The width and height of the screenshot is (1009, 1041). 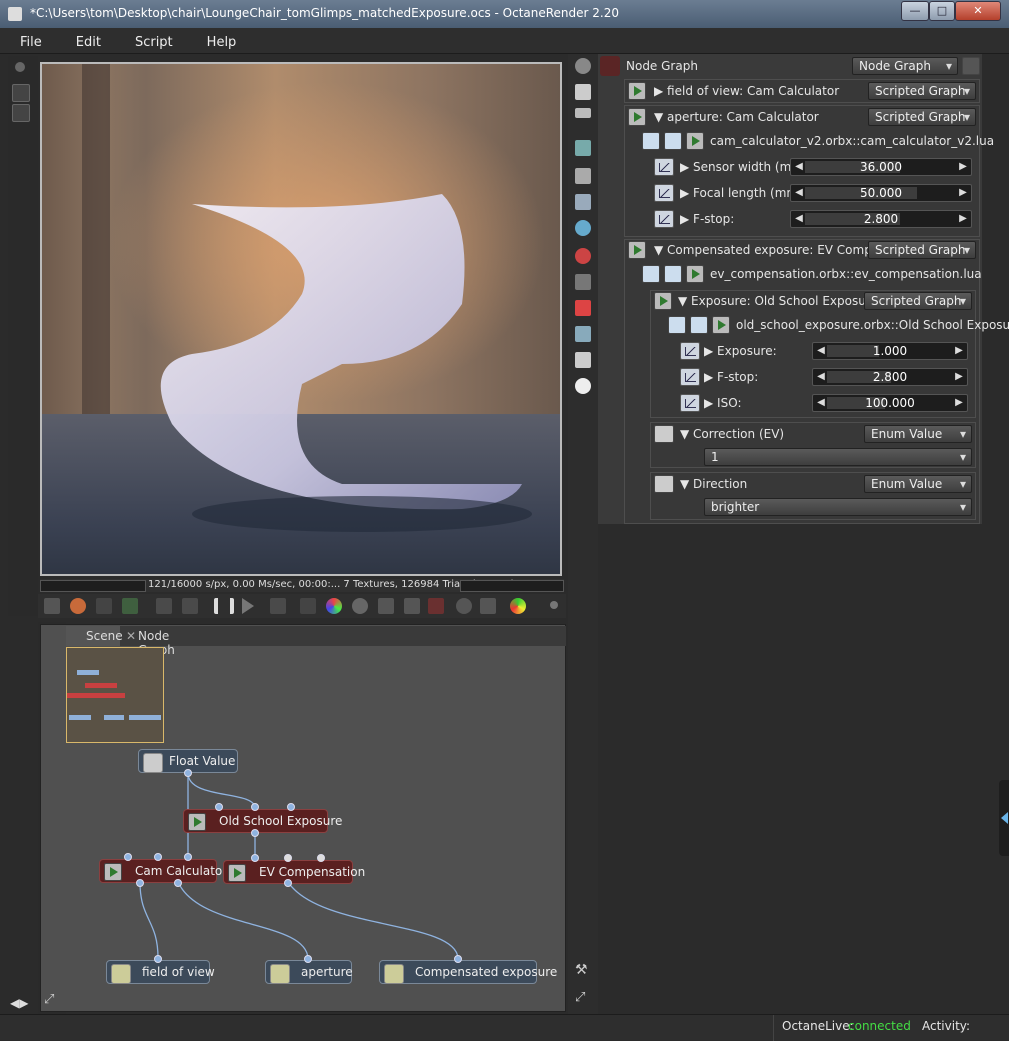 What do you see at coordinates (838, 457) in the screenshot?
I see `correction-value-dropdown: 1` at bounding box center [838, 457].